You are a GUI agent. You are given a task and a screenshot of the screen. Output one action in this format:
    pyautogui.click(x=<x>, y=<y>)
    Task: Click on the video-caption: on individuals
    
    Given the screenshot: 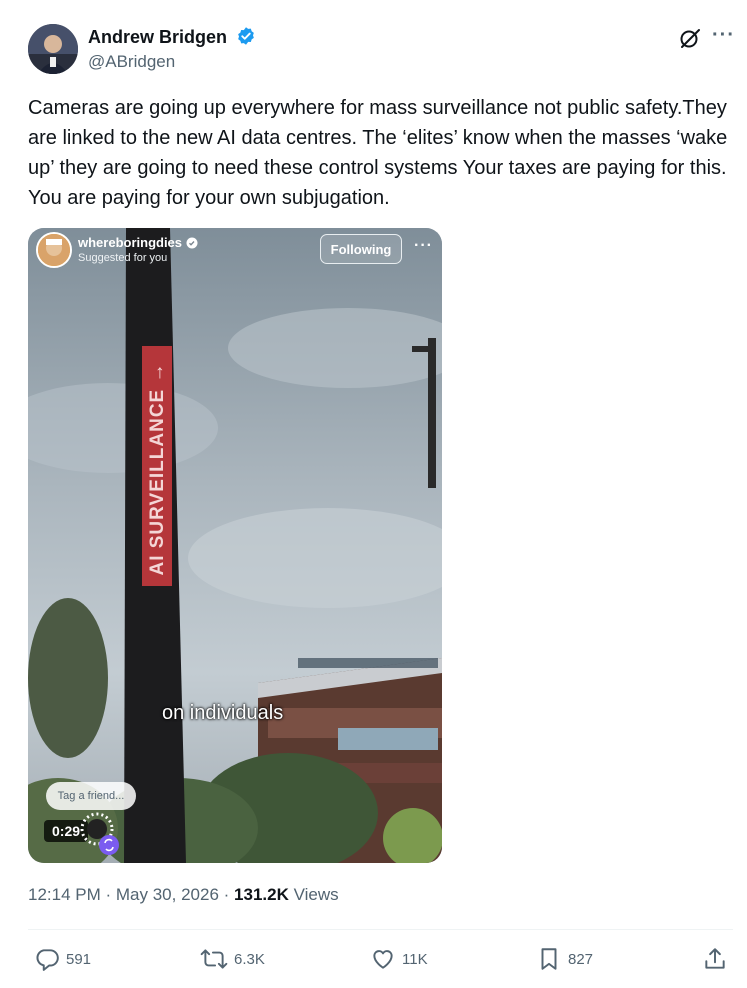 What is the action you would take?
    pyautogui.click(x=223, y=713)
    